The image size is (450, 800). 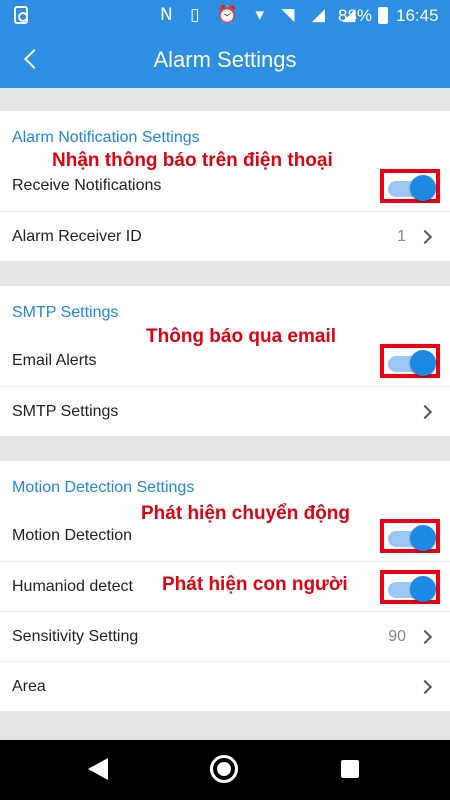 What do you see at coordinates (225, 686) in the screenshot?
I see `area-row: Area` at bounding box center [225, 686].